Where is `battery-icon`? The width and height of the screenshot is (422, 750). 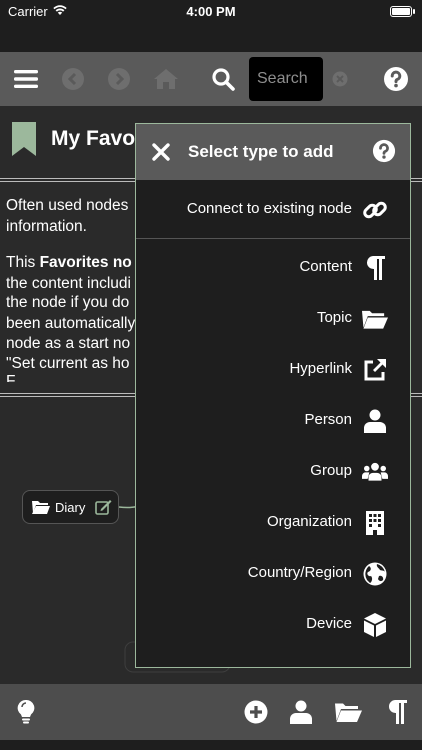
battery-icon is located at coordinates (402, 11).